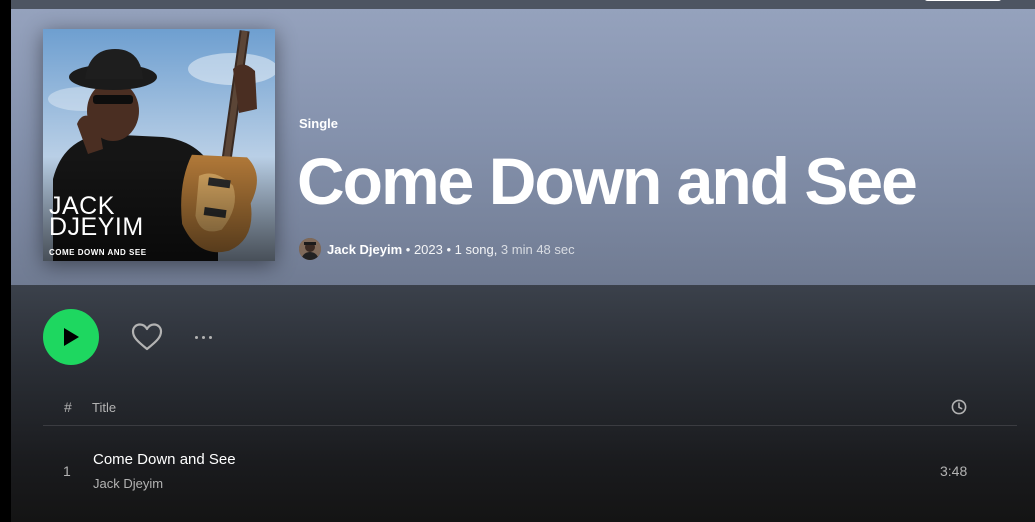 Image resolution: width=1035 pixels, height=522 pixels. Describe the element at coordinates (196, 337) in the screenshot. I see `more-icon` at that location.